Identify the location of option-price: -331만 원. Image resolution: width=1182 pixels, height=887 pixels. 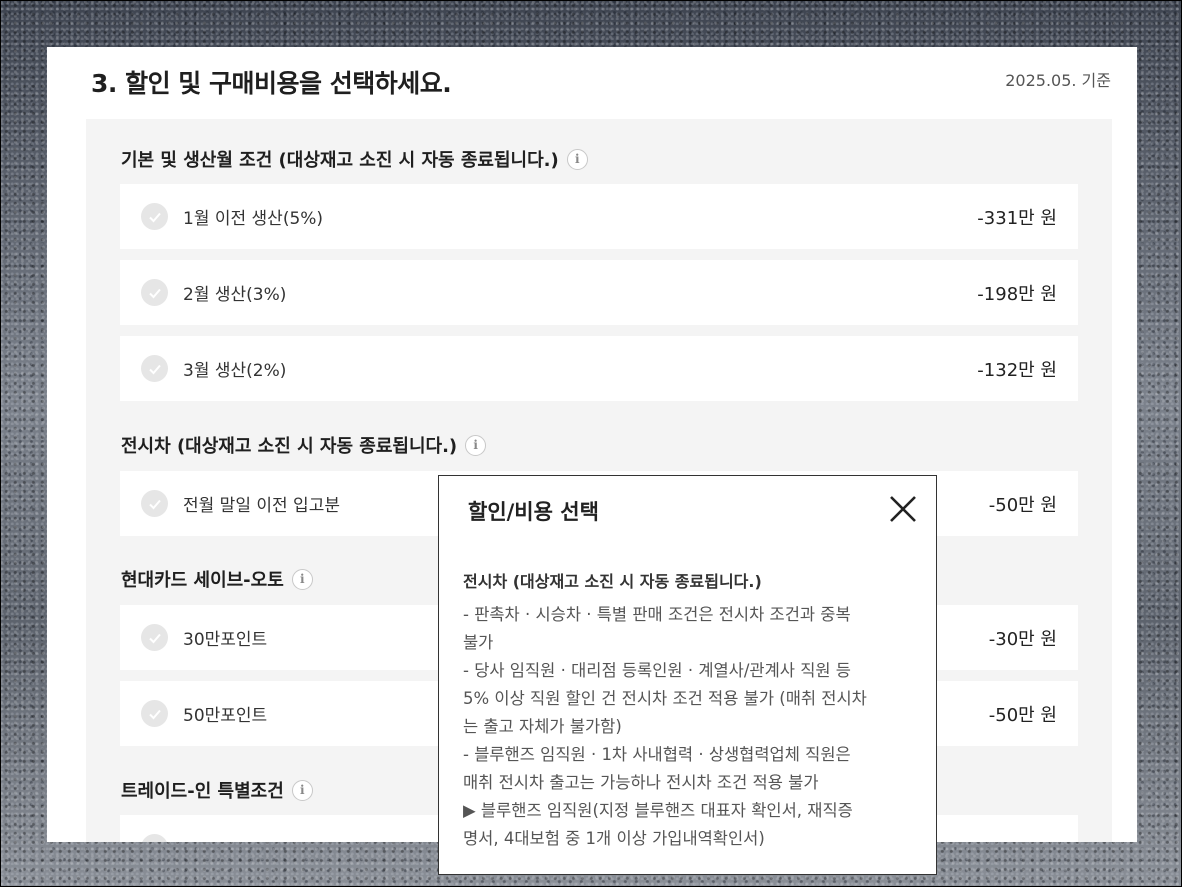
(1017, 218).